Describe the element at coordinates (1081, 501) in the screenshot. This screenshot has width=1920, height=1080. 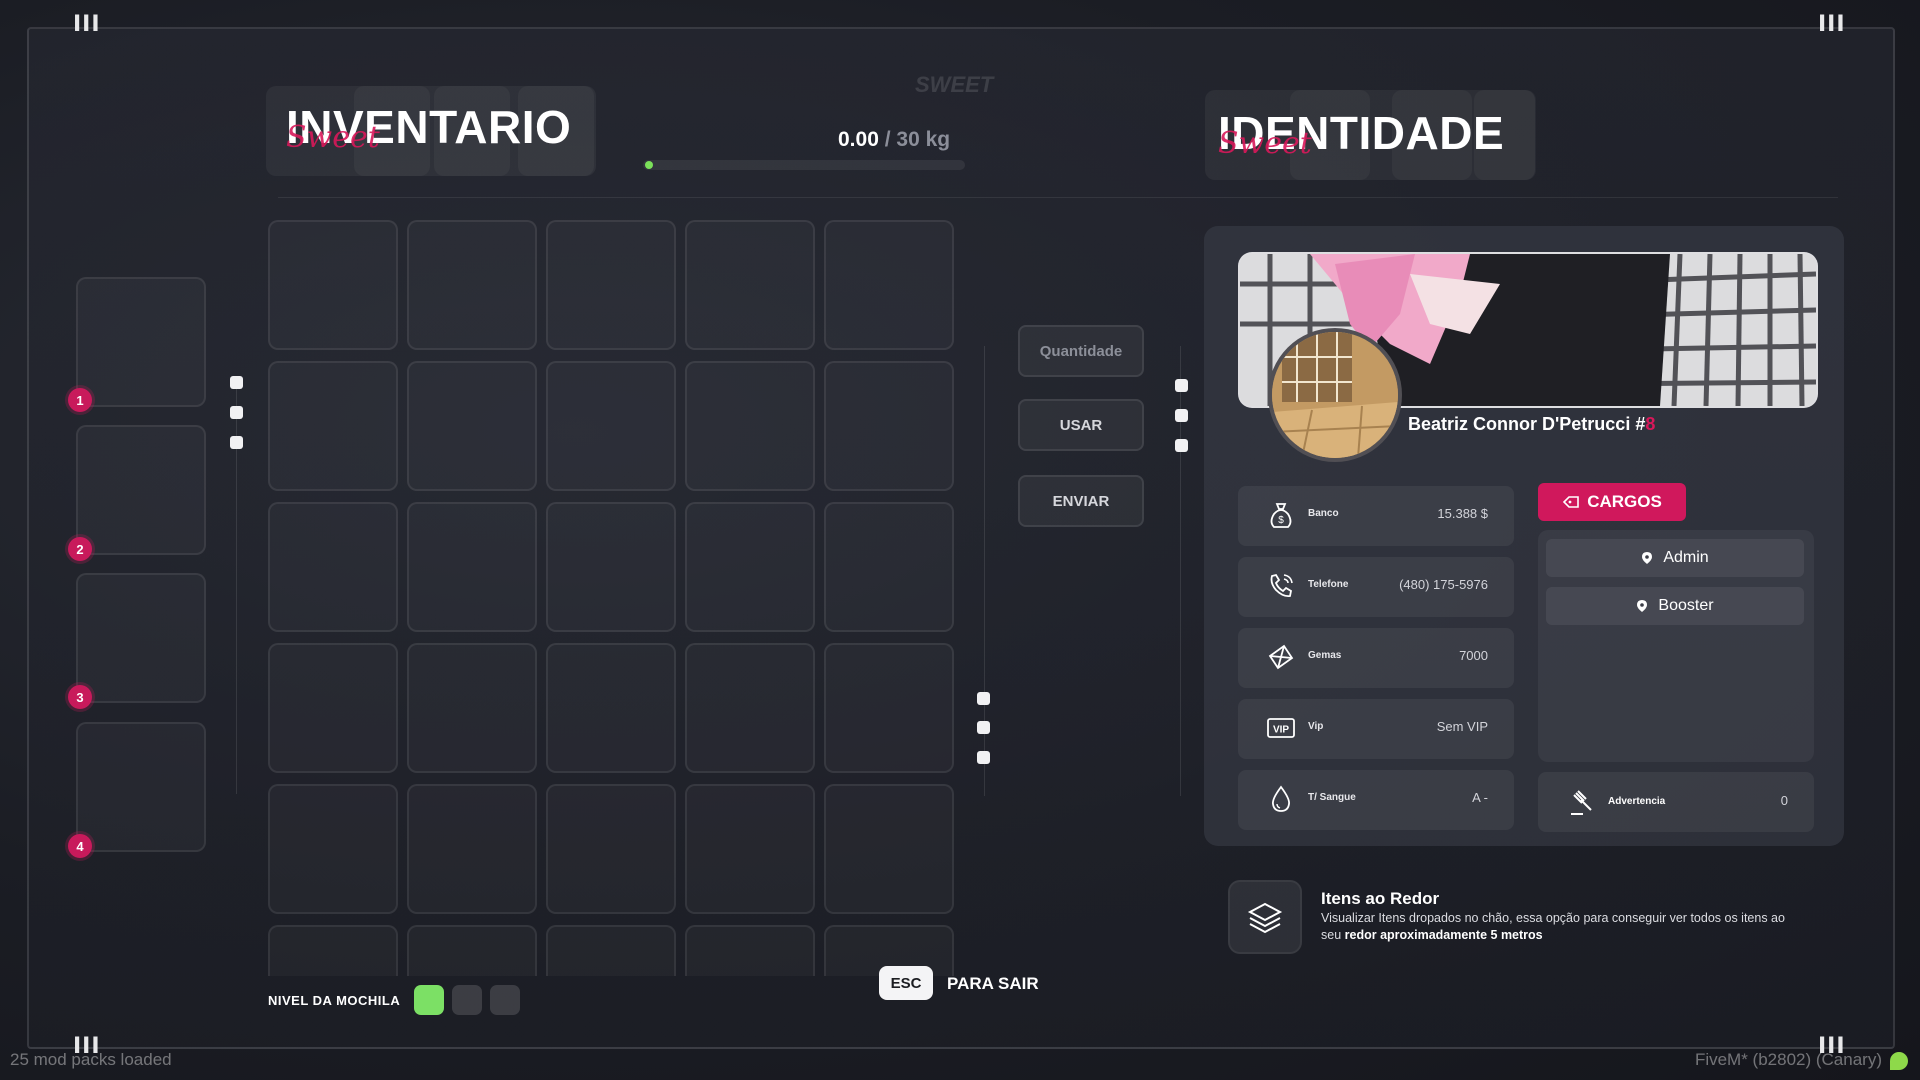
I see `send-button: ENVIAR` at that location.